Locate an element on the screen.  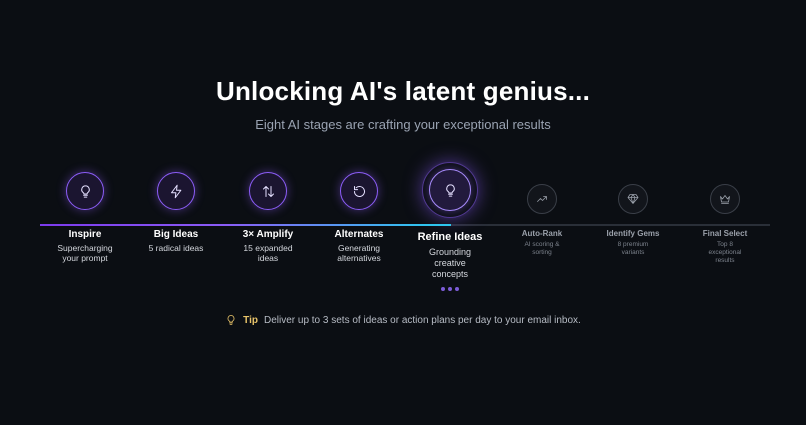
refresh-icon is located at coordinates (359, 191).